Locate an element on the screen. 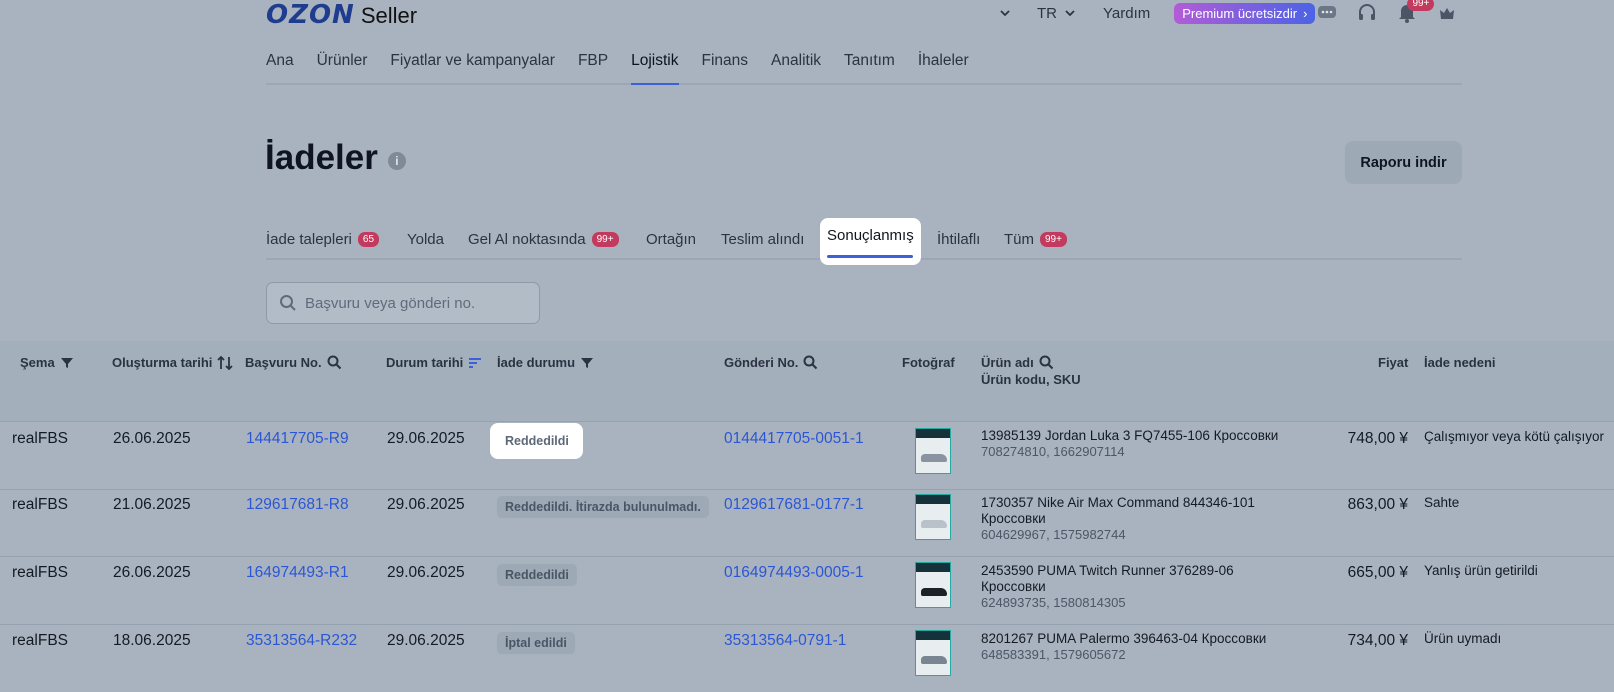 Image resolution: width=1614 pixels, height=692 pixels. th-label: Durum tarihi is located at coordinates (425, 362).